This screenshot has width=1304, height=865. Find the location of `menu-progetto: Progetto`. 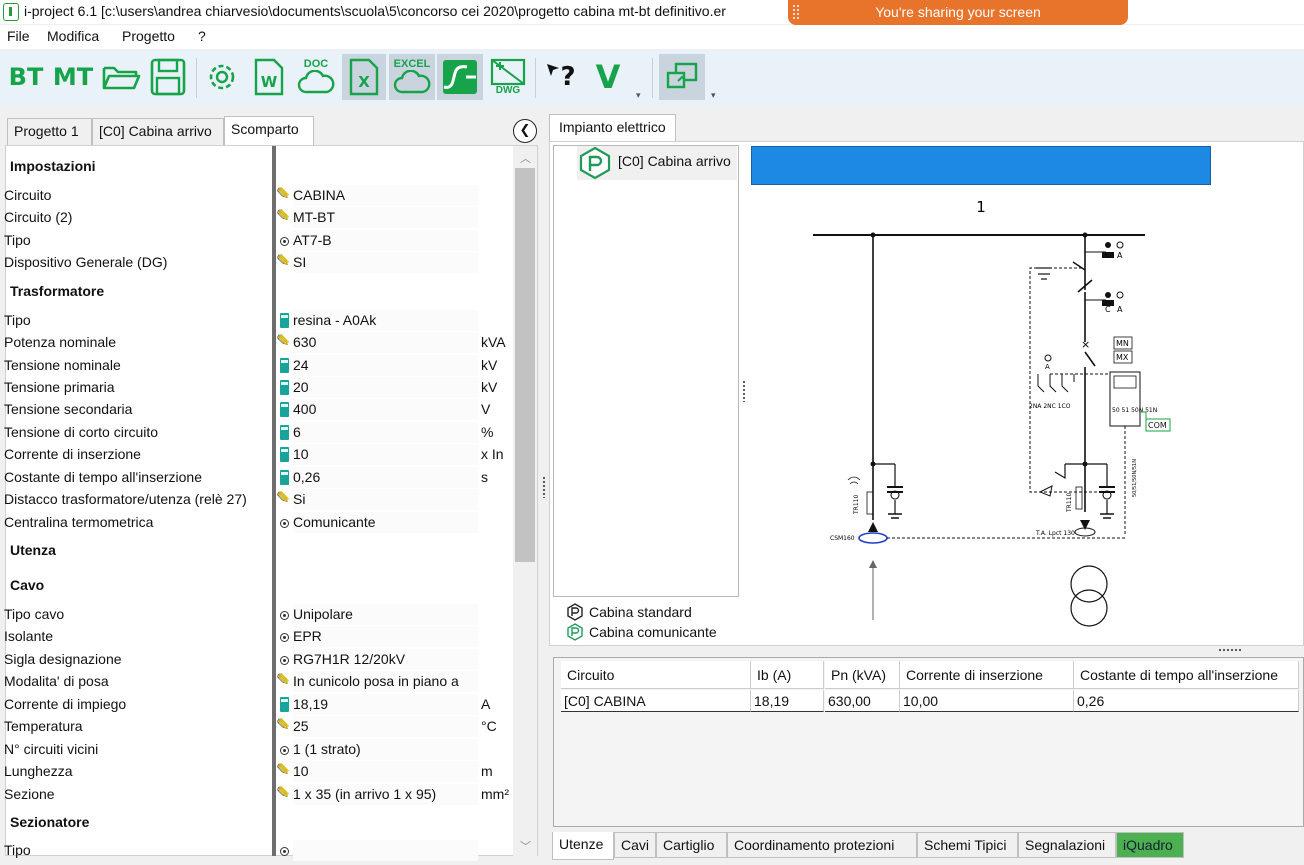

menu-progetto: Progetto is located at coordinates (148, 36).